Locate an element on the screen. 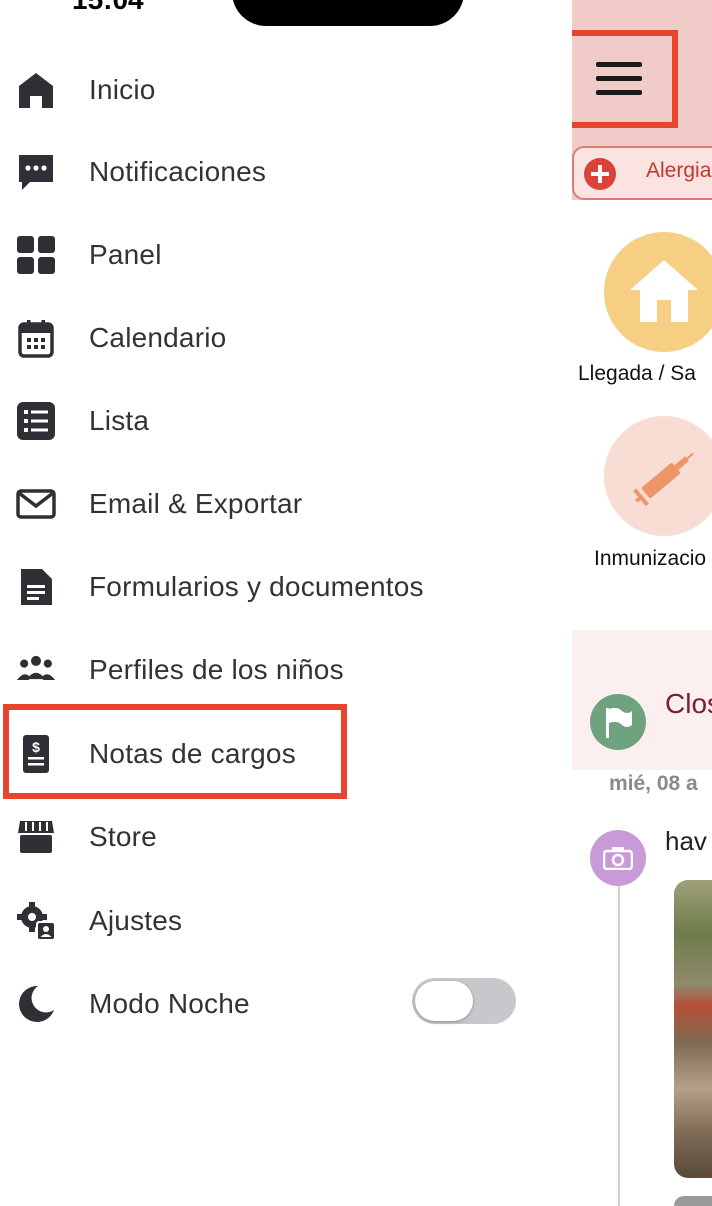  list-icon is located at coordinates (36, 421).